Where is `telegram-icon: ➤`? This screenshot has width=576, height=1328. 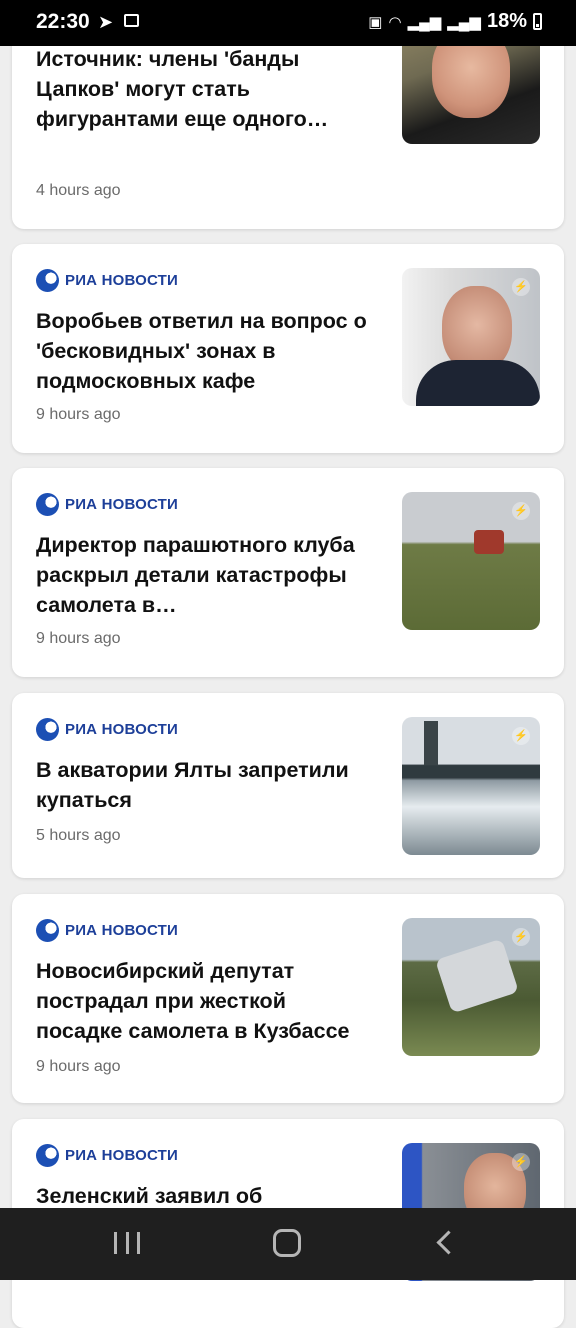 telegram-icon: ➤ is located at coordinates (106, 22).